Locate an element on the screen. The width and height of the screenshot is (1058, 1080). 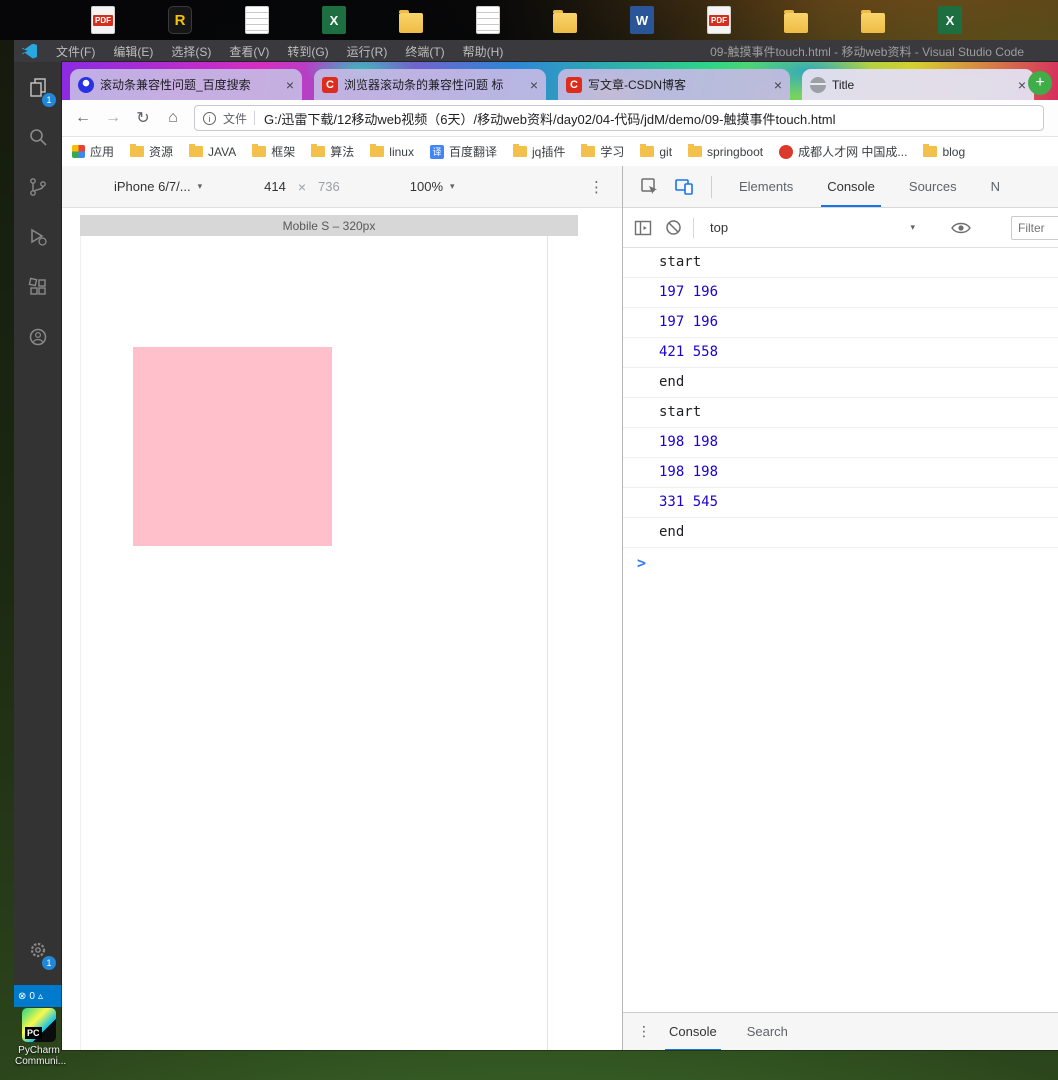
console-prompt: > is located at coordinates (840, 563).